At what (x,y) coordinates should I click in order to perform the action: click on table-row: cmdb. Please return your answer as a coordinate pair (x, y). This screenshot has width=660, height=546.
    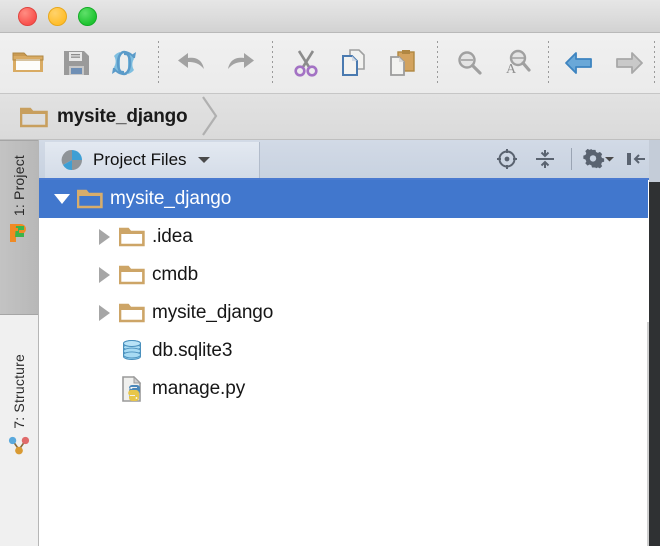
    Looking at the image, I should click on (343, 275).